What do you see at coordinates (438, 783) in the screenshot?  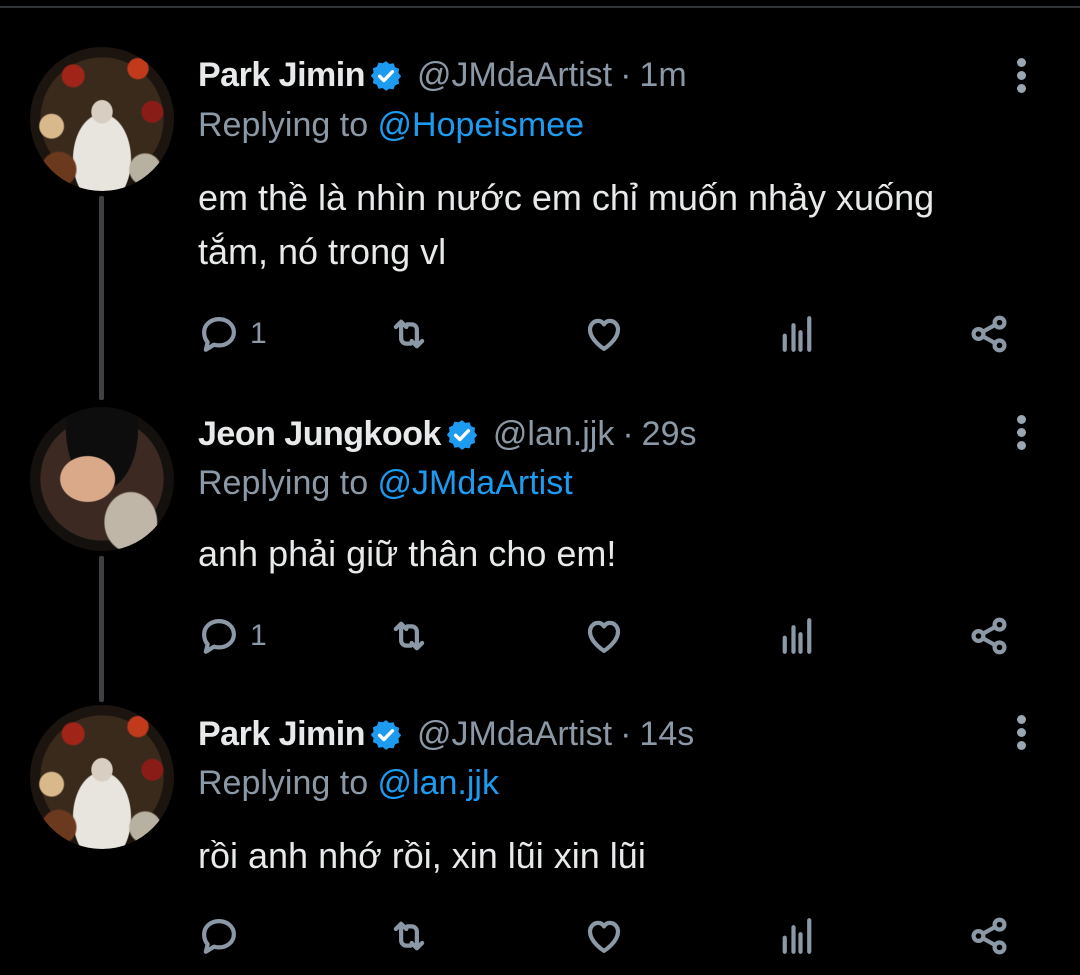 I see `mention-link: @lan.jjk` at bounding box center [438, 783].